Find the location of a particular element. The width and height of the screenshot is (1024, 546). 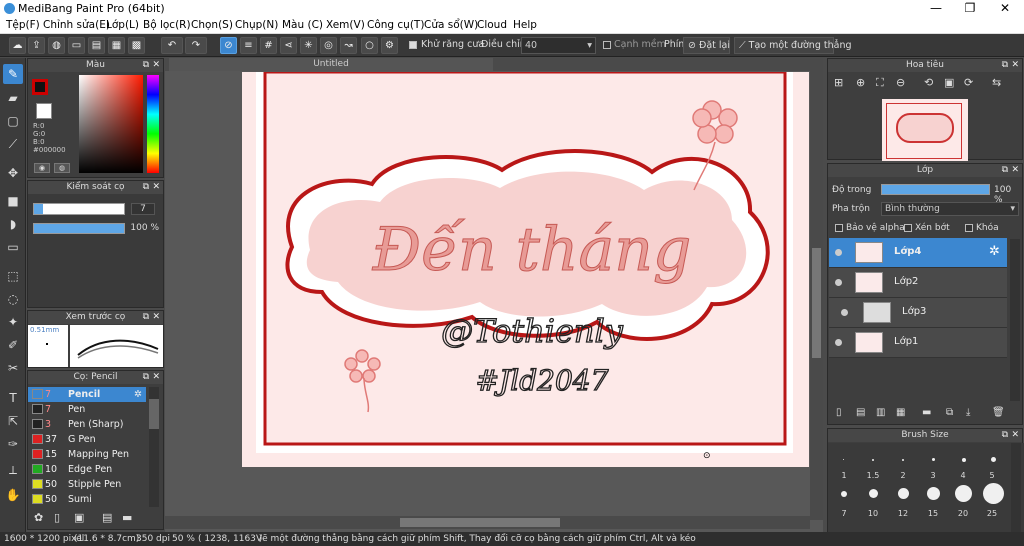

brush-size-slider is located at coordinates (79, 209).